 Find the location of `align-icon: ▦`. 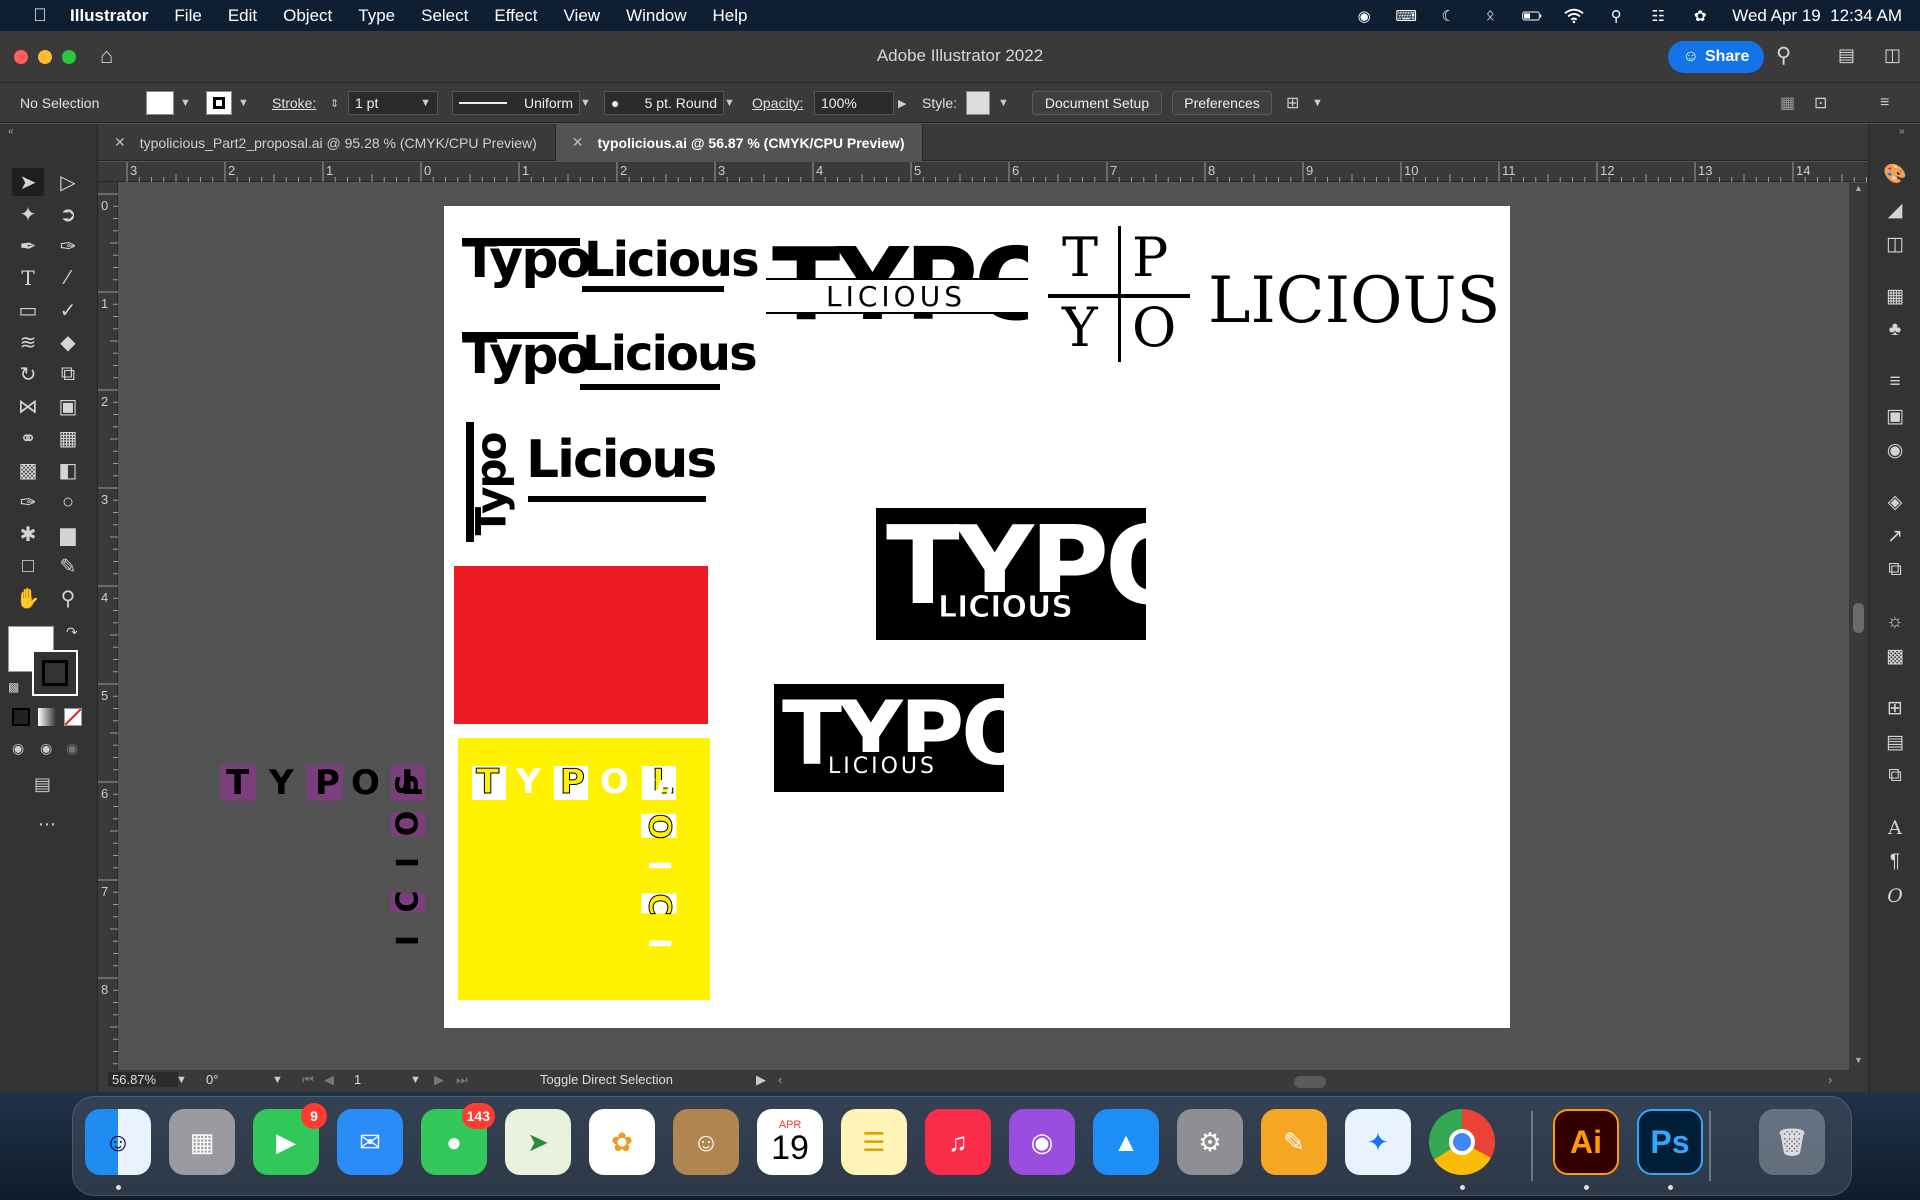

align-icon: ▦ is located at coordinates (1787, 103).